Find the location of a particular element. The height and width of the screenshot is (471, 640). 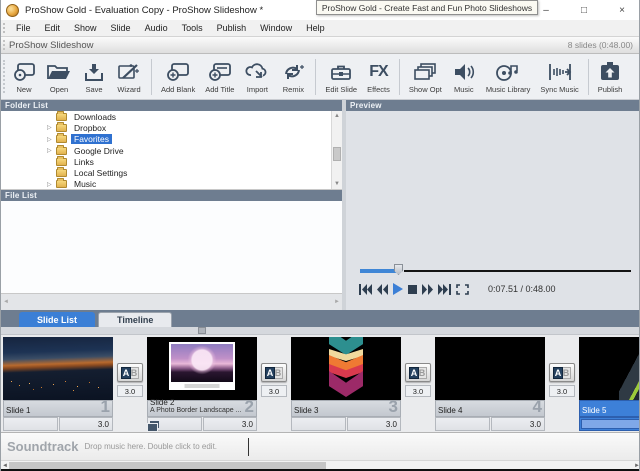

skip-start-button is located at coordinates (365, 289).